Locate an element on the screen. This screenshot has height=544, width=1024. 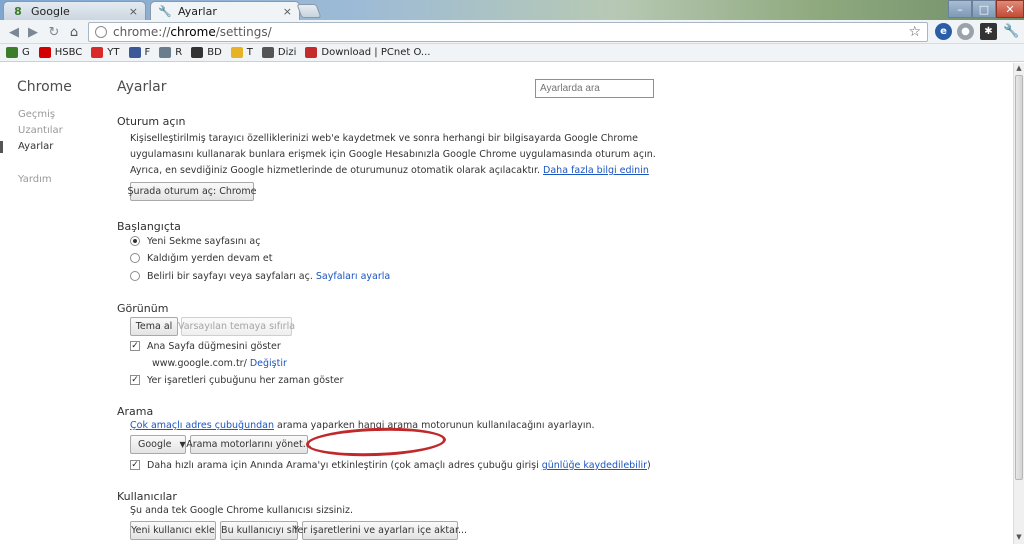
set-pages-link: Sayfaları ayarla is located at coordinates (353, 276).